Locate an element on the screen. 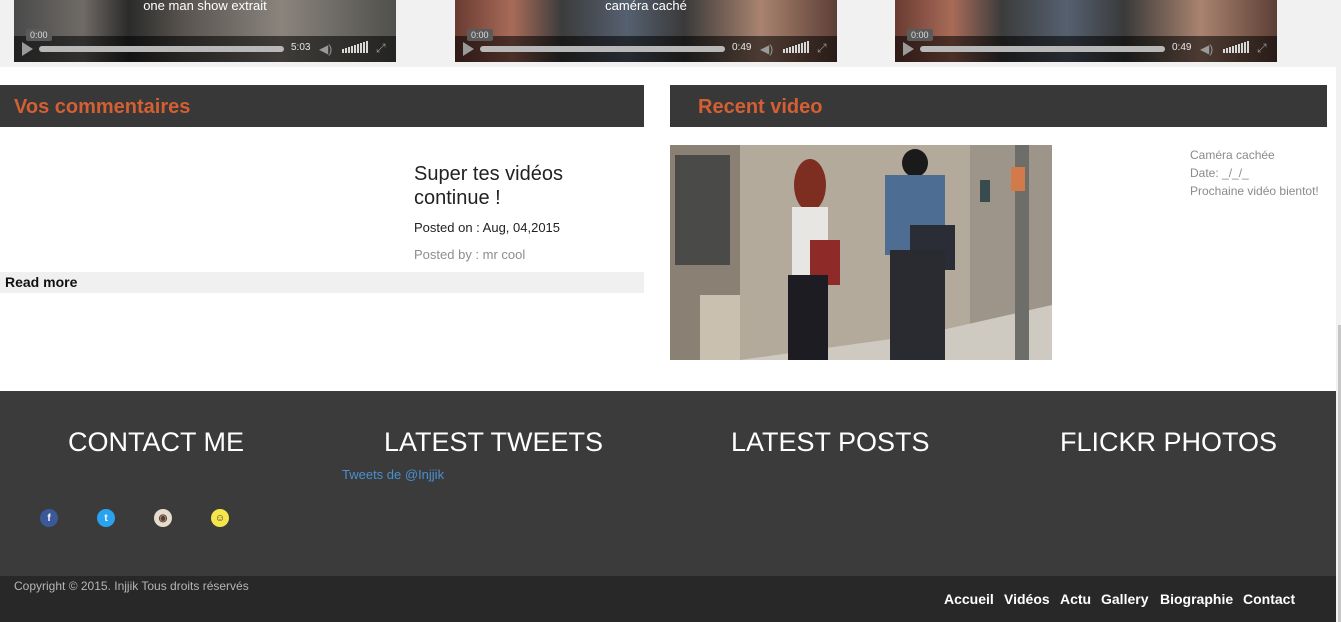 The width and height of the screenshot is (1341, 622). video-player: caméra caché 0:00 0:49 ◀) ⤢ is located at coordinates (646, 31).